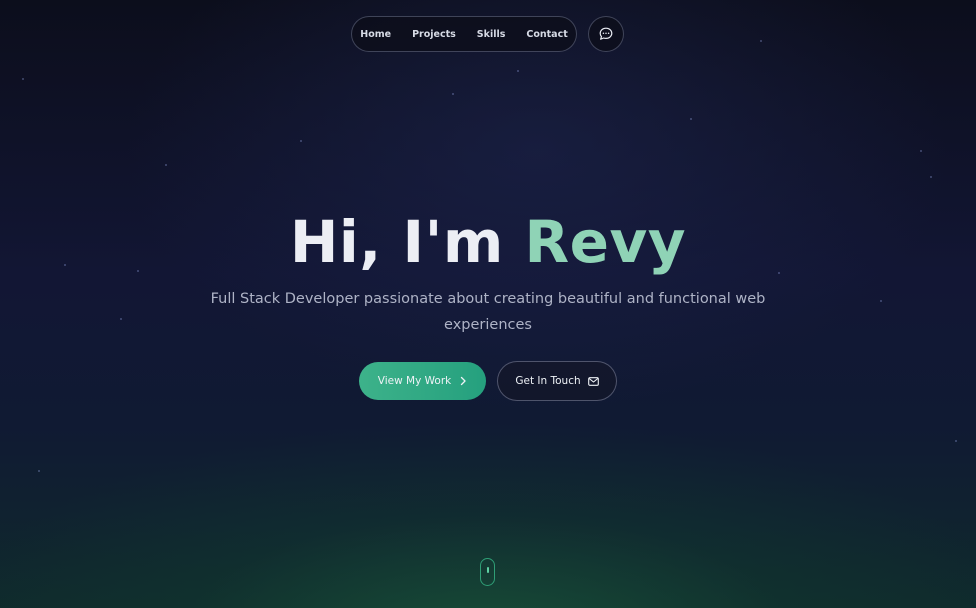 This screenshot has width=976, height=608. I want to click on chat-bubble-icon, so click(606, 34).